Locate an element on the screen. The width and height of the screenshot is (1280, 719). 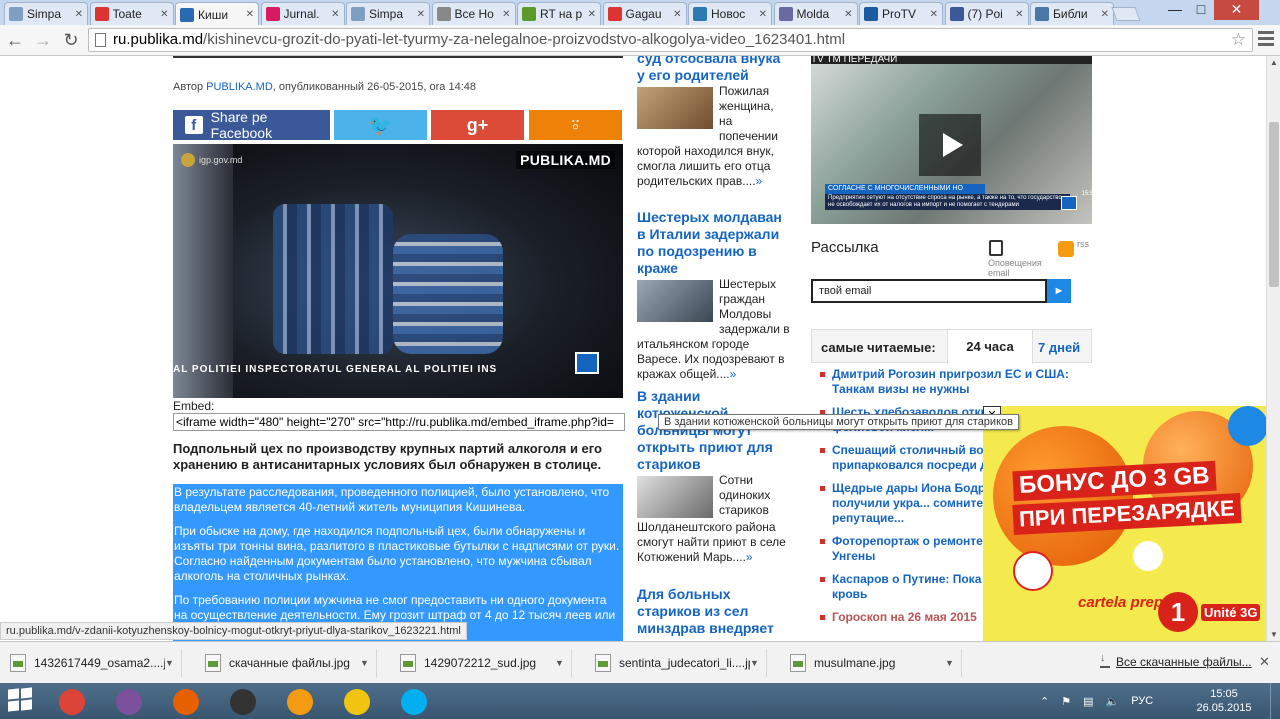
tab-7-days: 7 дней is located at coordinates (1059, 347).